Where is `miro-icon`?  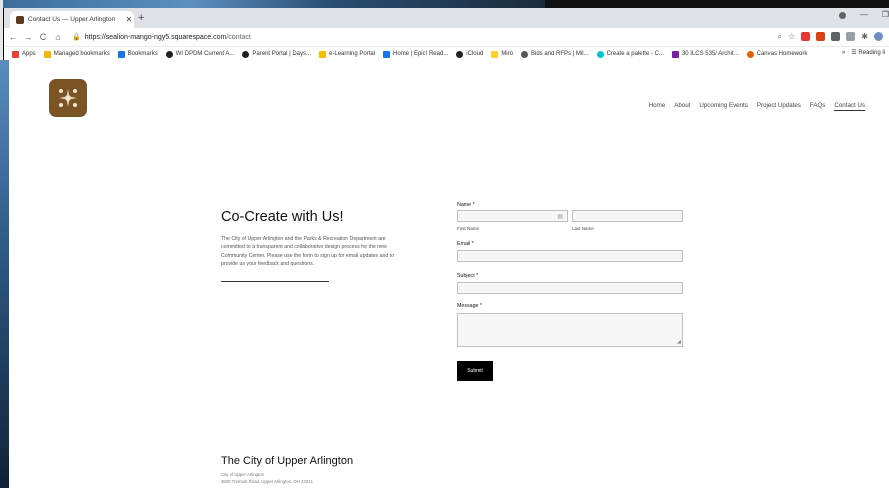
miro-icon is located at coordinates (495, 54).